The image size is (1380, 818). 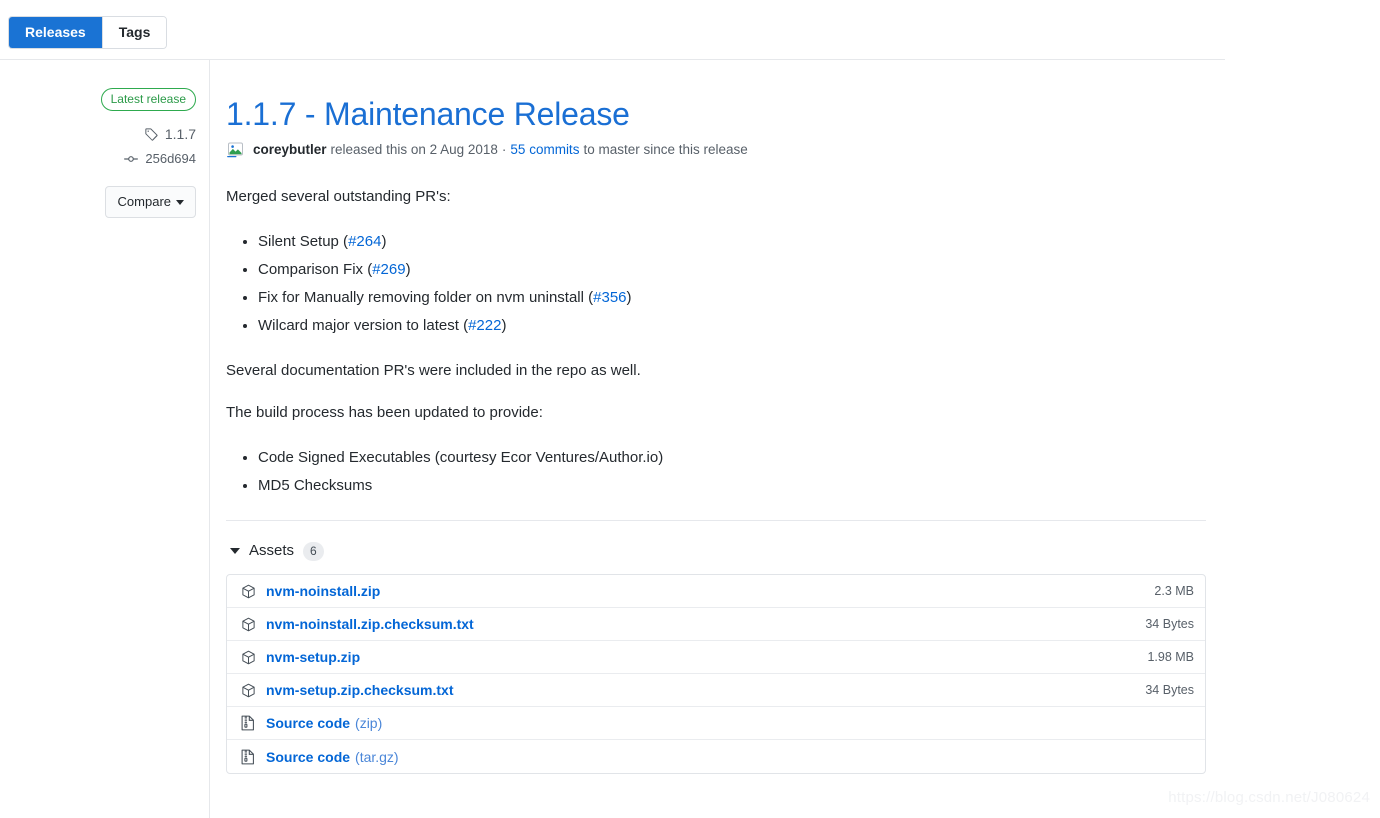 What do you see at coordinates (56, 32) in the screenshot?
I see `tab-releases: Releases` at bounding box center [56, 32].